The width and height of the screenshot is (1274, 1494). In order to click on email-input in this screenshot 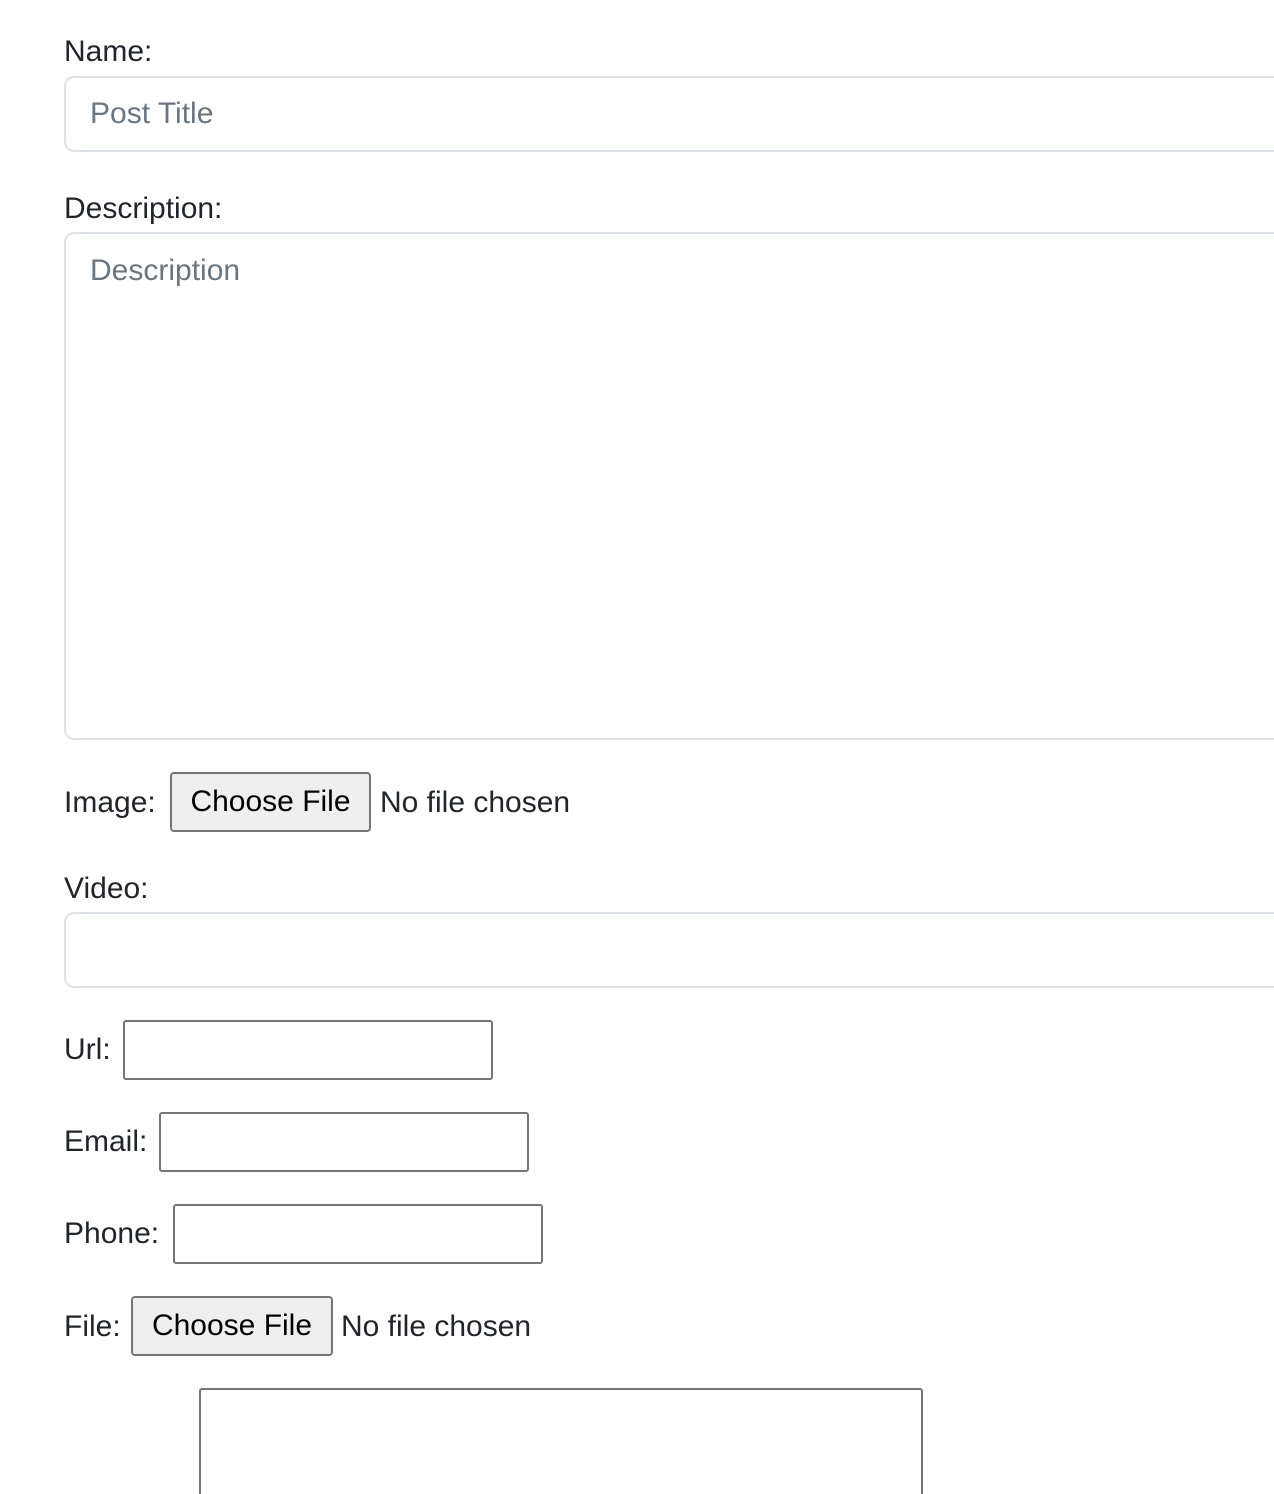, I will do `click(344, 1142)`.